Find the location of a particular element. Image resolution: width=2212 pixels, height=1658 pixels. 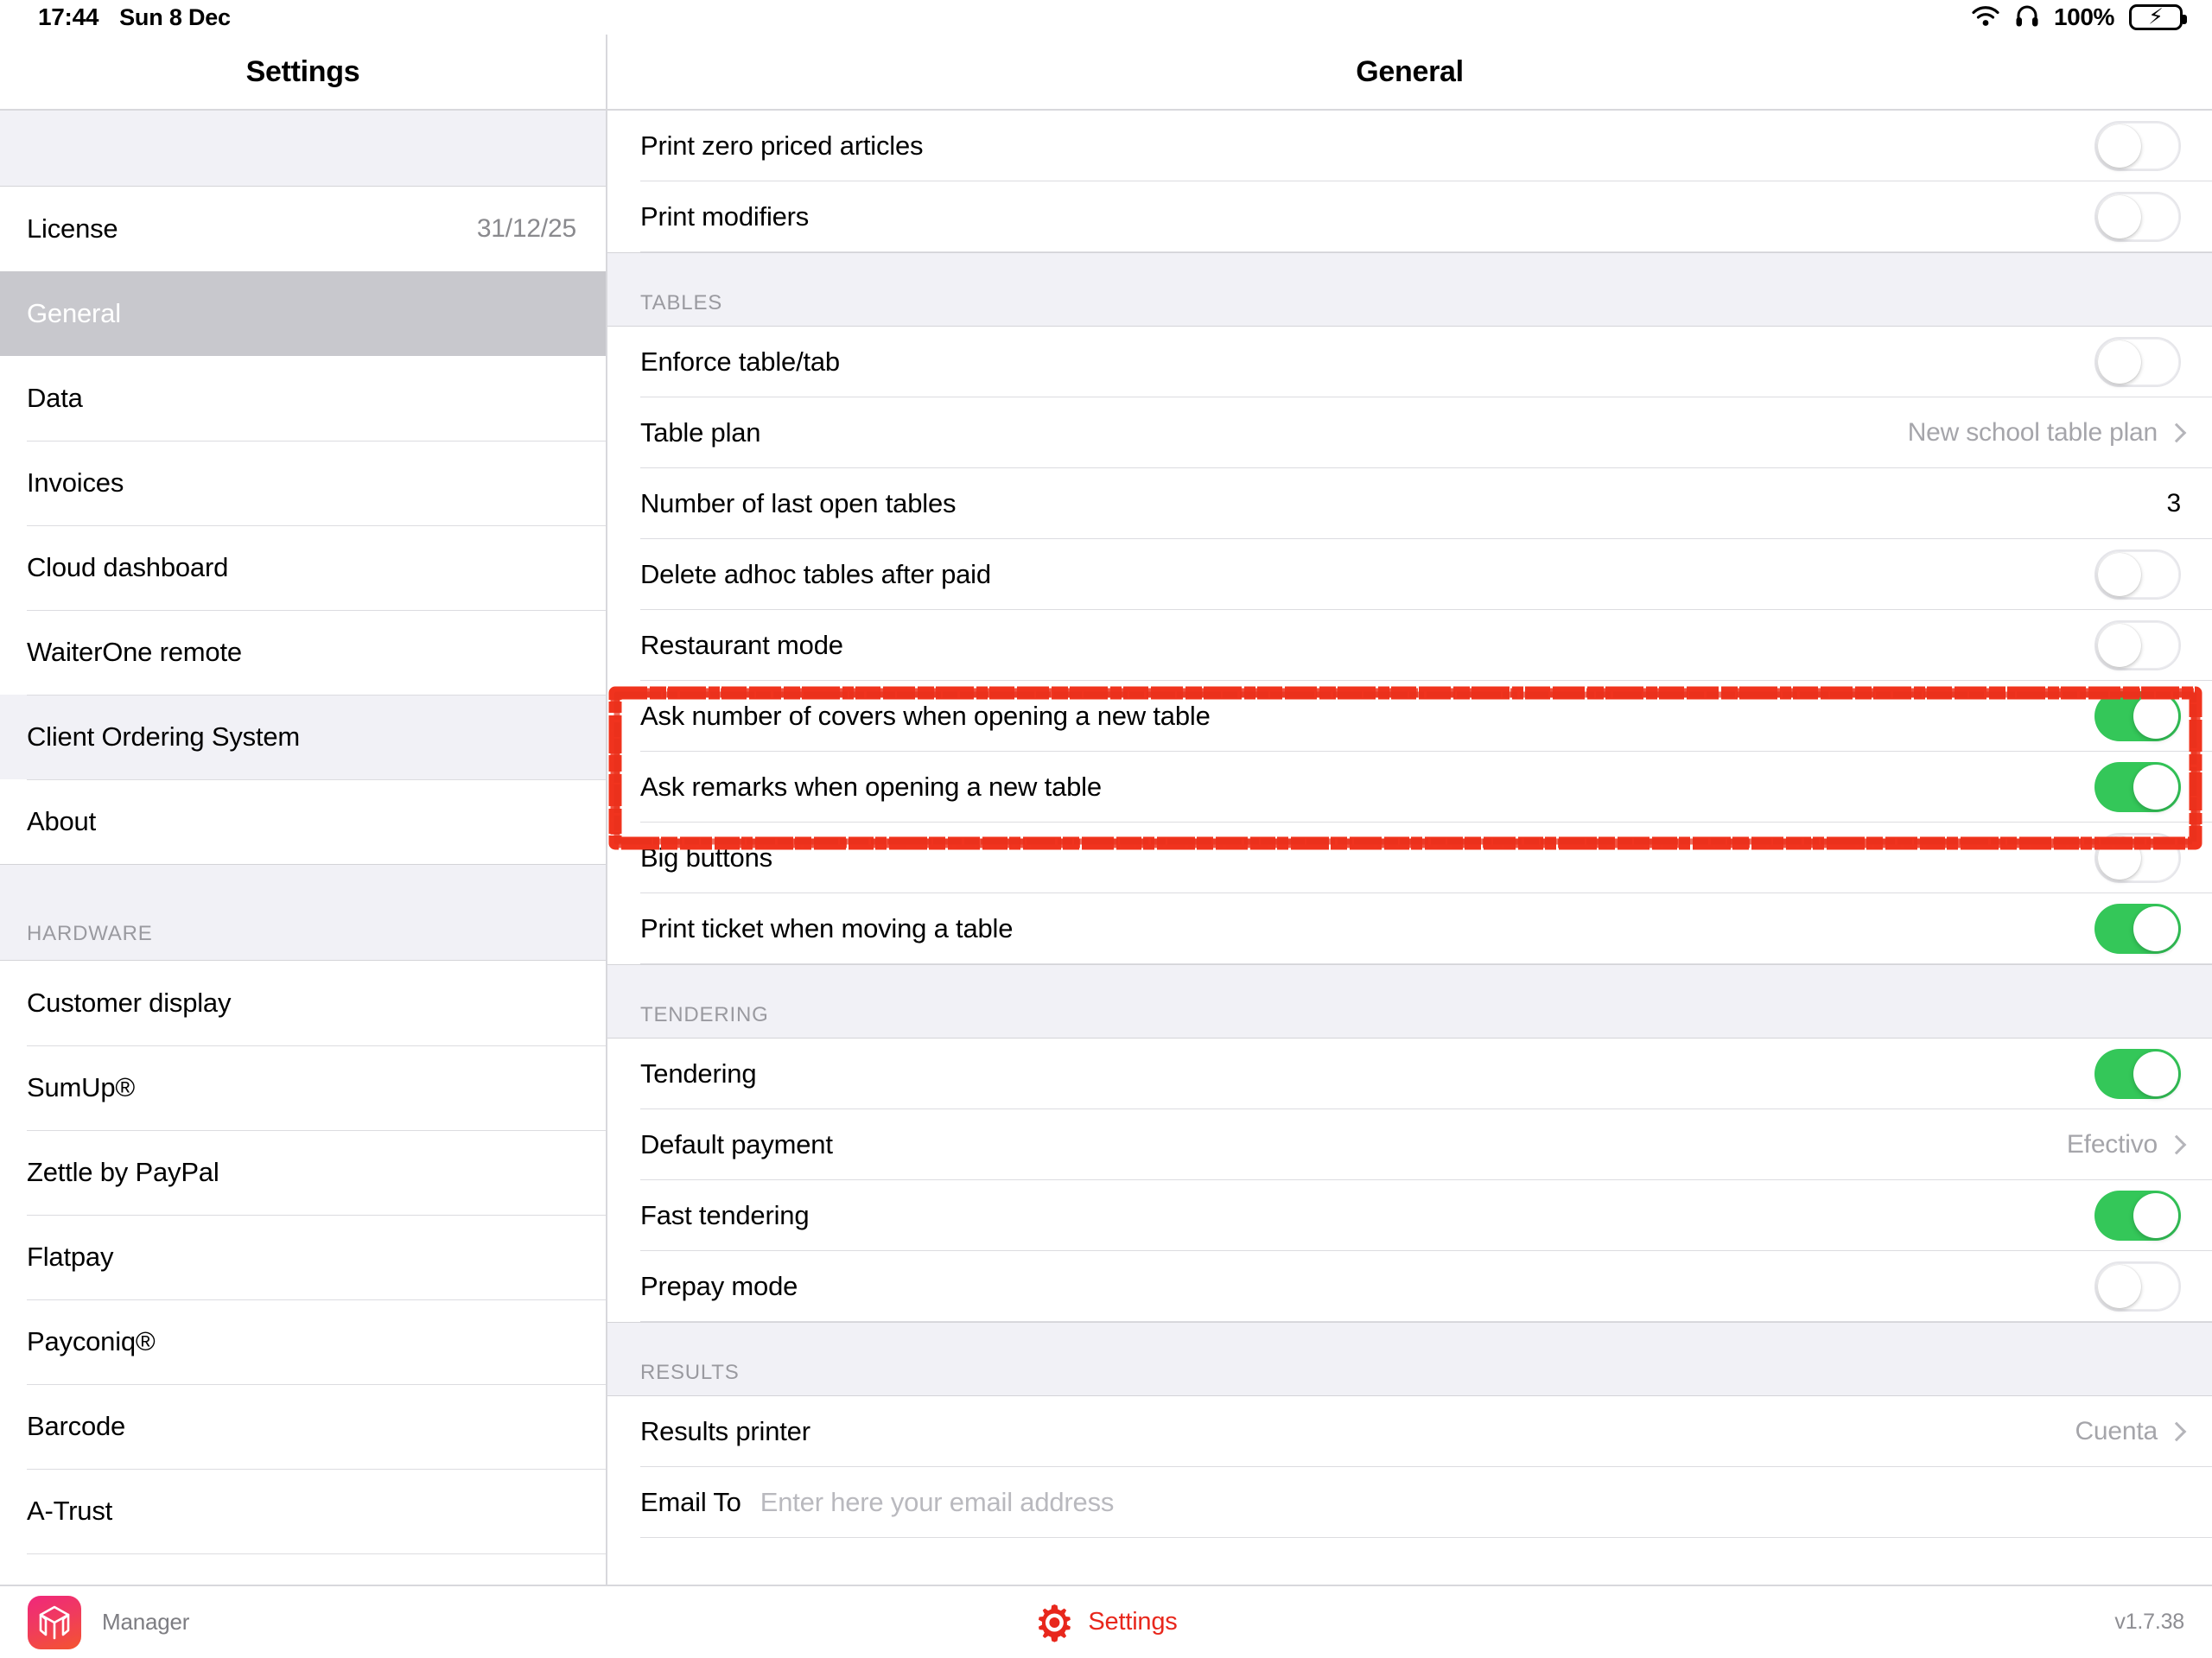

page-title: General is located at coordinates (1410, 71).